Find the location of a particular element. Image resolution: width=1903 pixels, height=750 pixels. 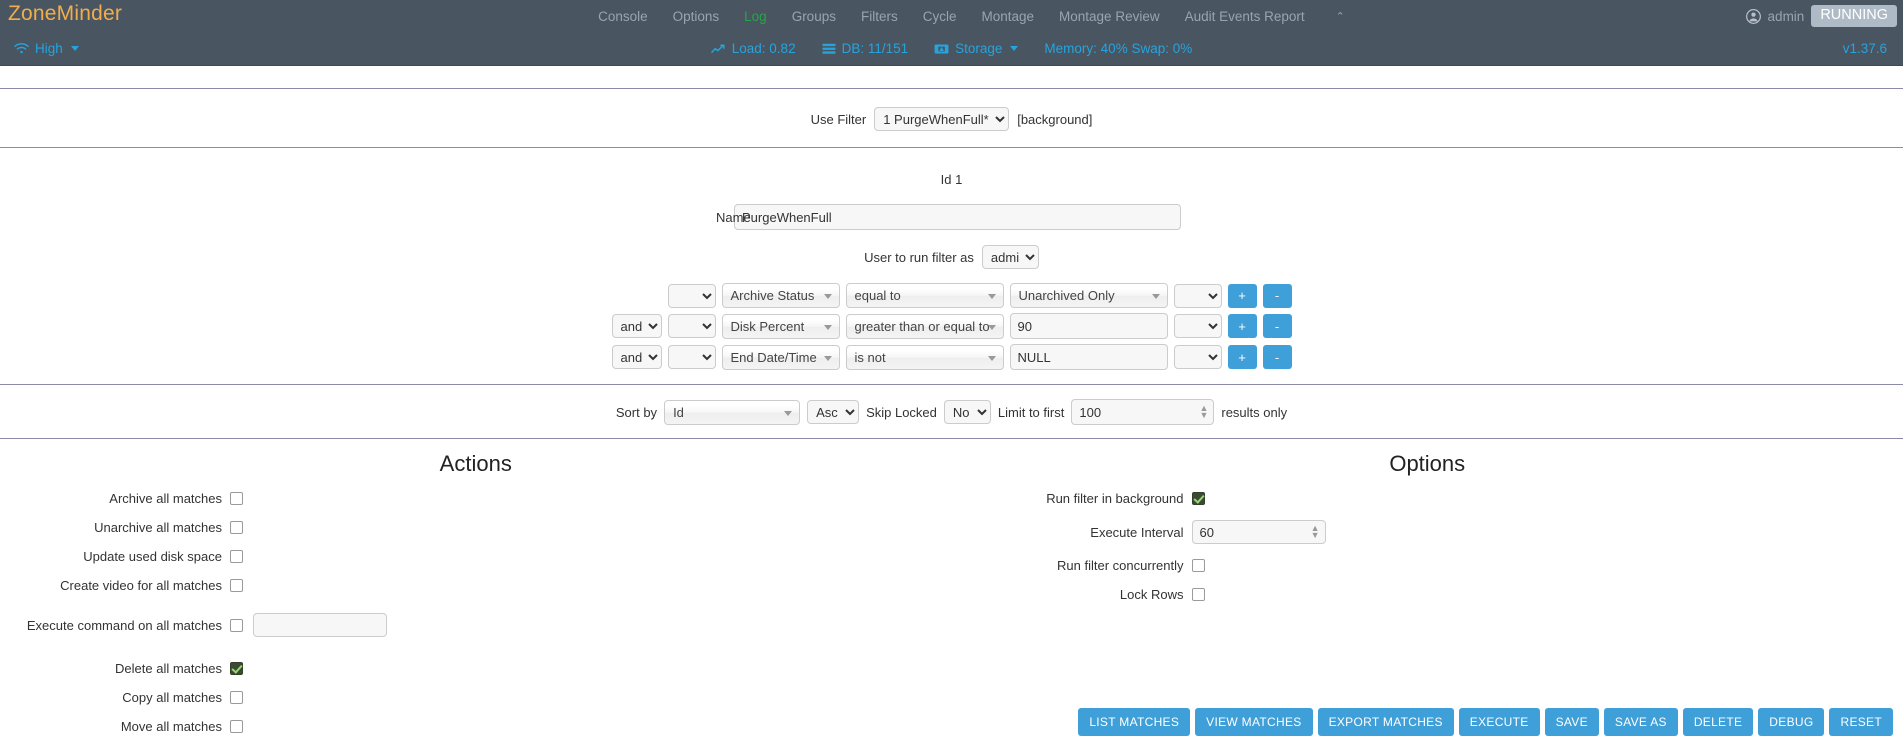

filter-user-band: User to run filter as admin is located at coordinates (951, 249).